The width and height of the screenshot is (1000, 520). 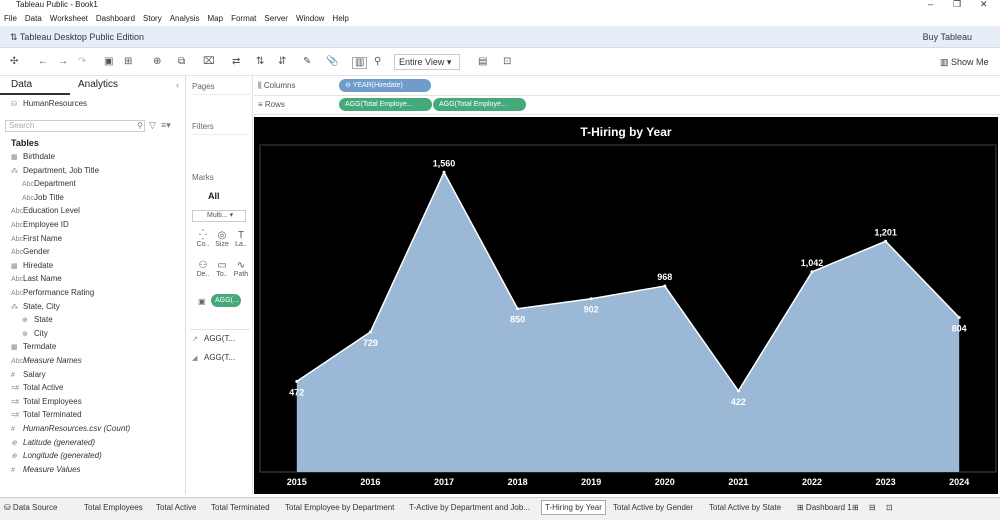 What do you see at coordinates (243, 18) in the screenshot?
I see `menu-format: Format` at bounding box center [243, 18].